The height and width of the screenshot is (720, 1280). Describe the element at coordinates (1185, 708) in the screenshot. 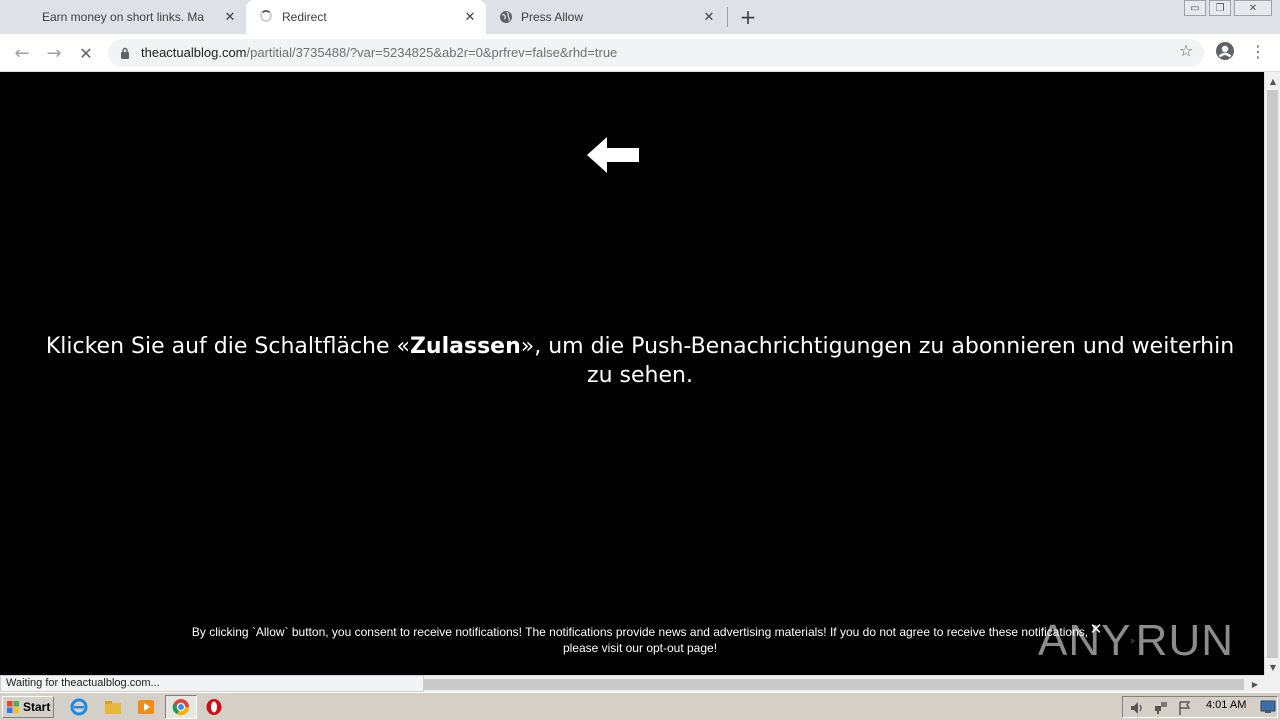

I see `action-center-flag-icon` at that location.